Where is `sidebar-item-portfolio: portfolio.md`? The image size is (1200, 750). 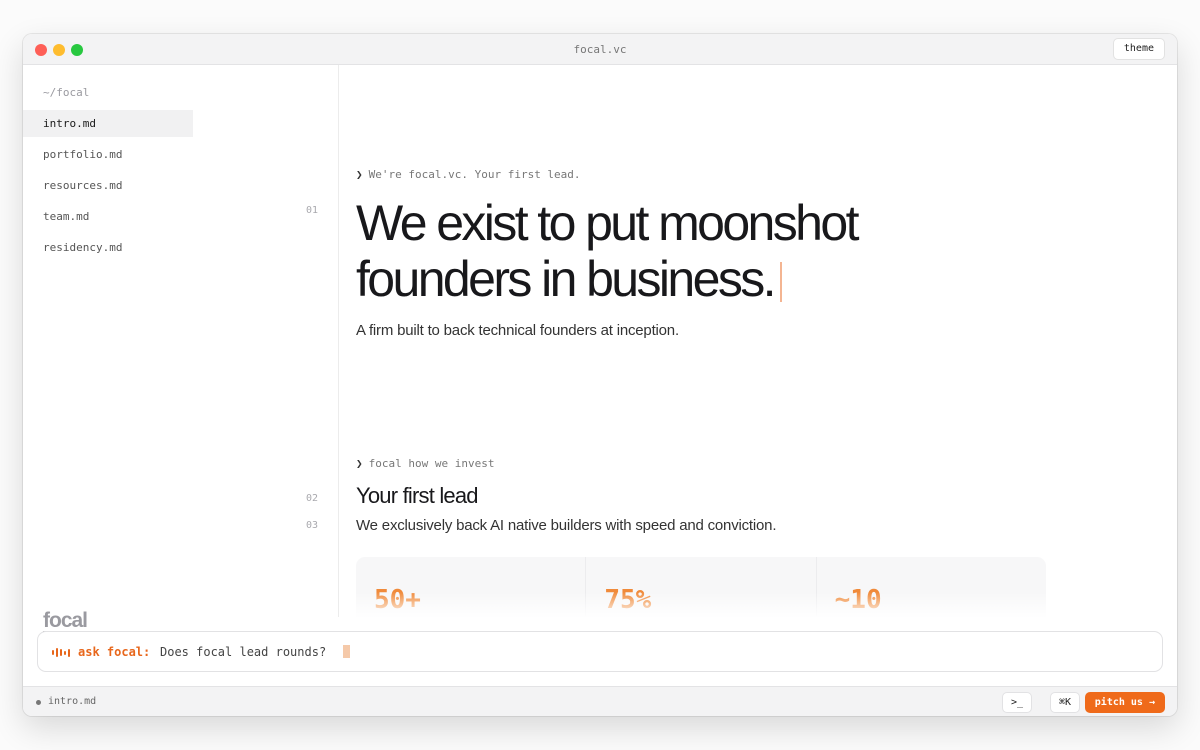
sidebar-item-portfolio: portfolio.md is located at coordinates (108, 154).